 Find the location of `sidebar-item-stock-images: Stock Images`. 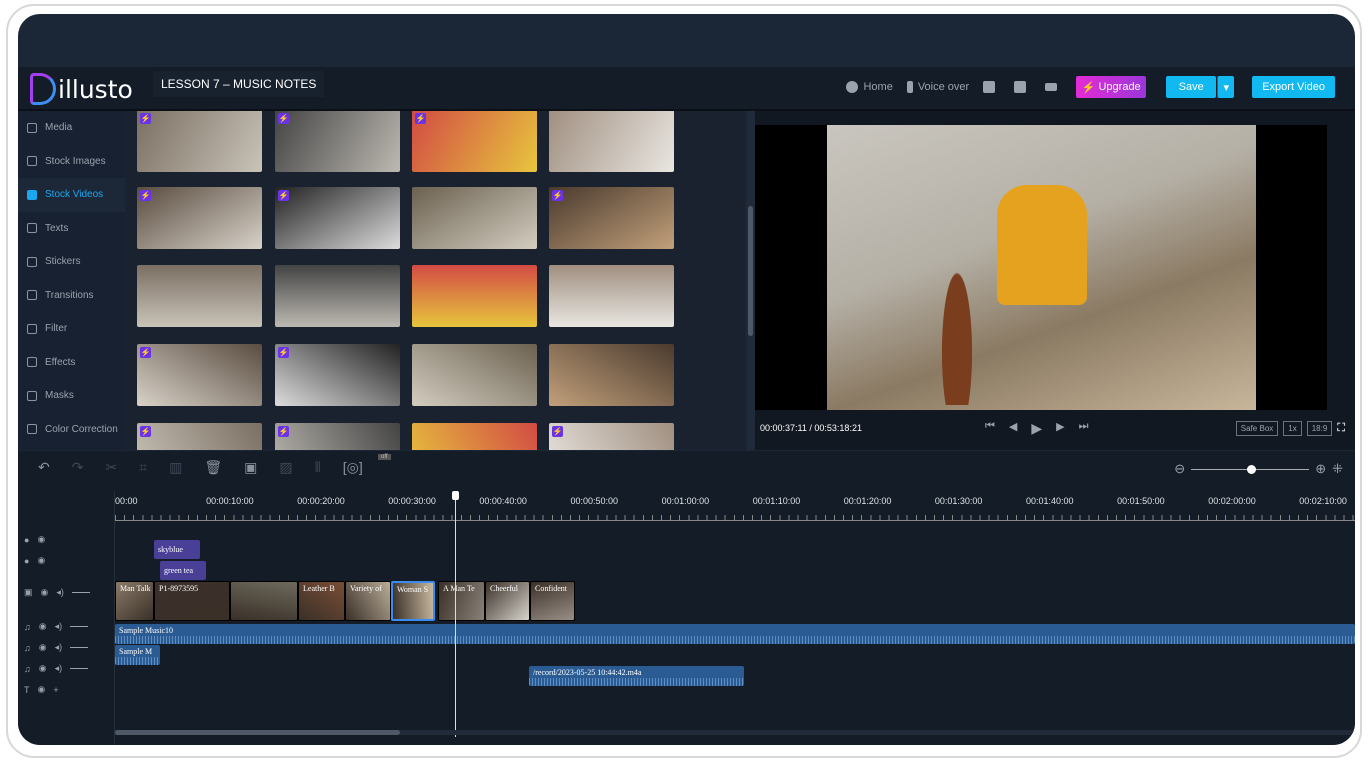

sidebar-item-stock-images: Stock Images is located at coordinates (71, 162).